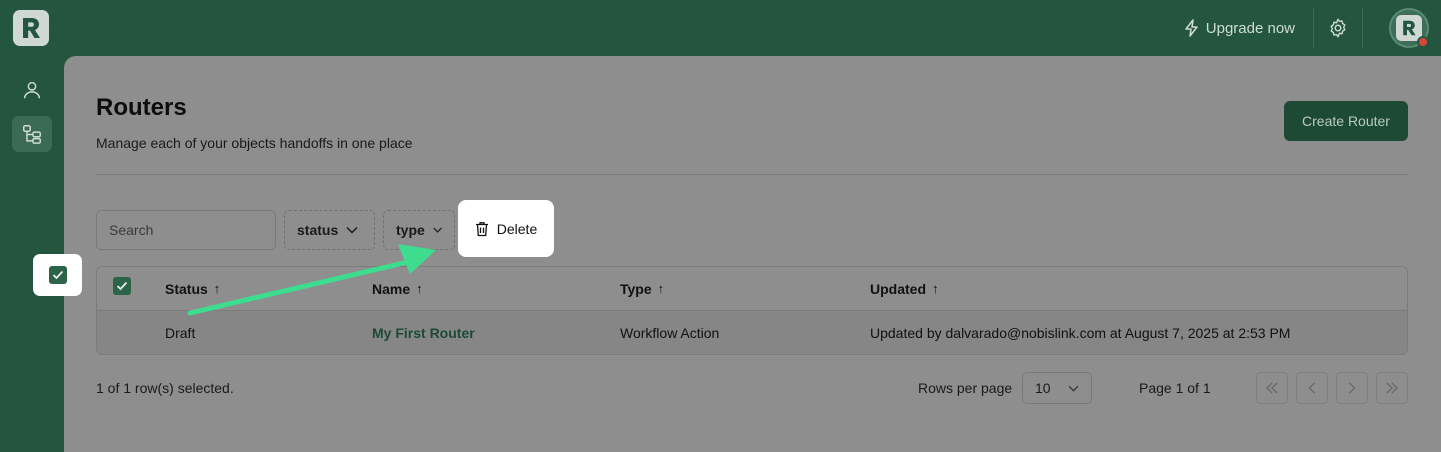  What do you see at coordinates (1312, 28) in the screenshot?
I see `topbar-actions: Upgrade now` at bounding box center [1312, 28].